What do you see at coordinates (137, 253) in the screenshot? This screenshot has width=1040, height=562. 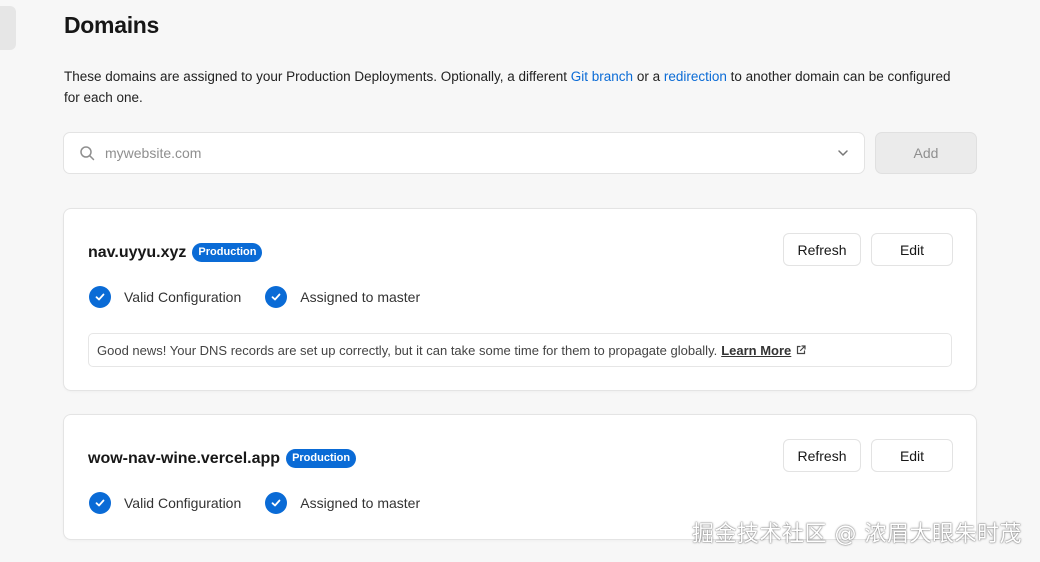 I see `domain-name: nav.uyyu.xyz` at bounding box center [137, 253].